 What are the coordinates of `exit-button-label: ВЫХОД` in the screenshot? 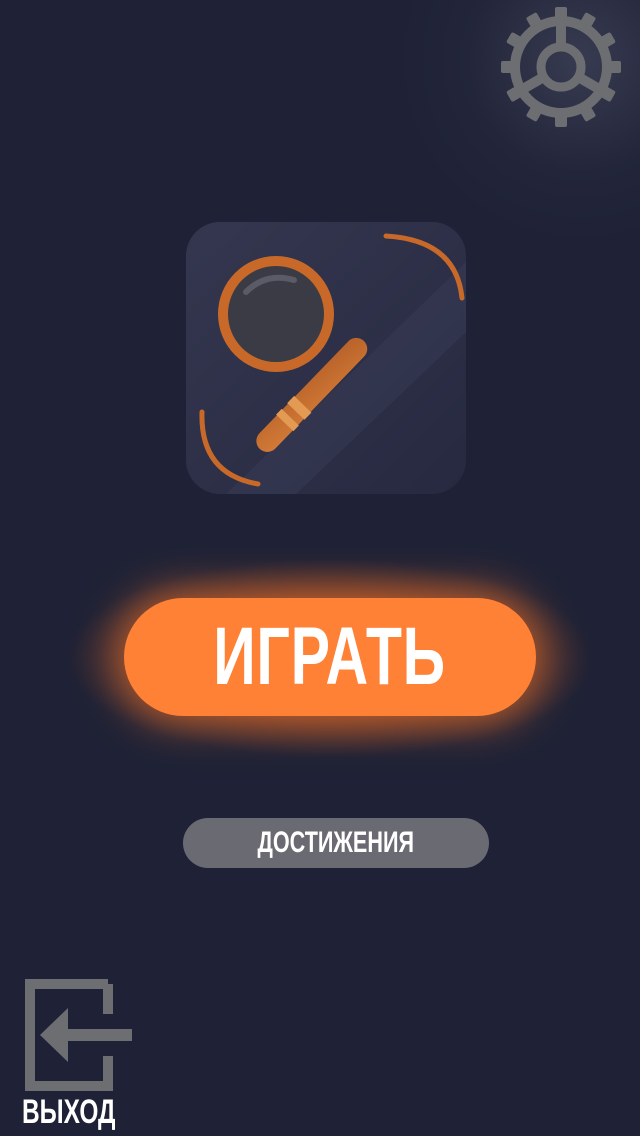 It's located at (69, 1112).